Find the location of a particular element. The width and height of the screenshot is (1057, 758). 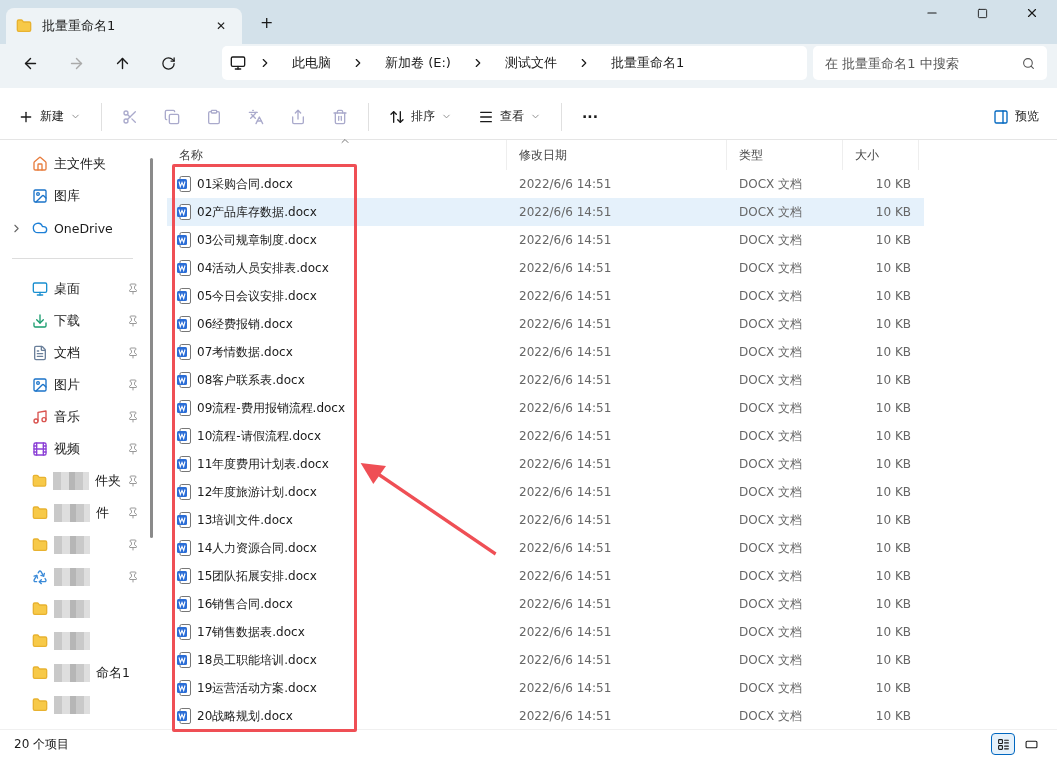

picture-icon is located at coordinates (40, 385).